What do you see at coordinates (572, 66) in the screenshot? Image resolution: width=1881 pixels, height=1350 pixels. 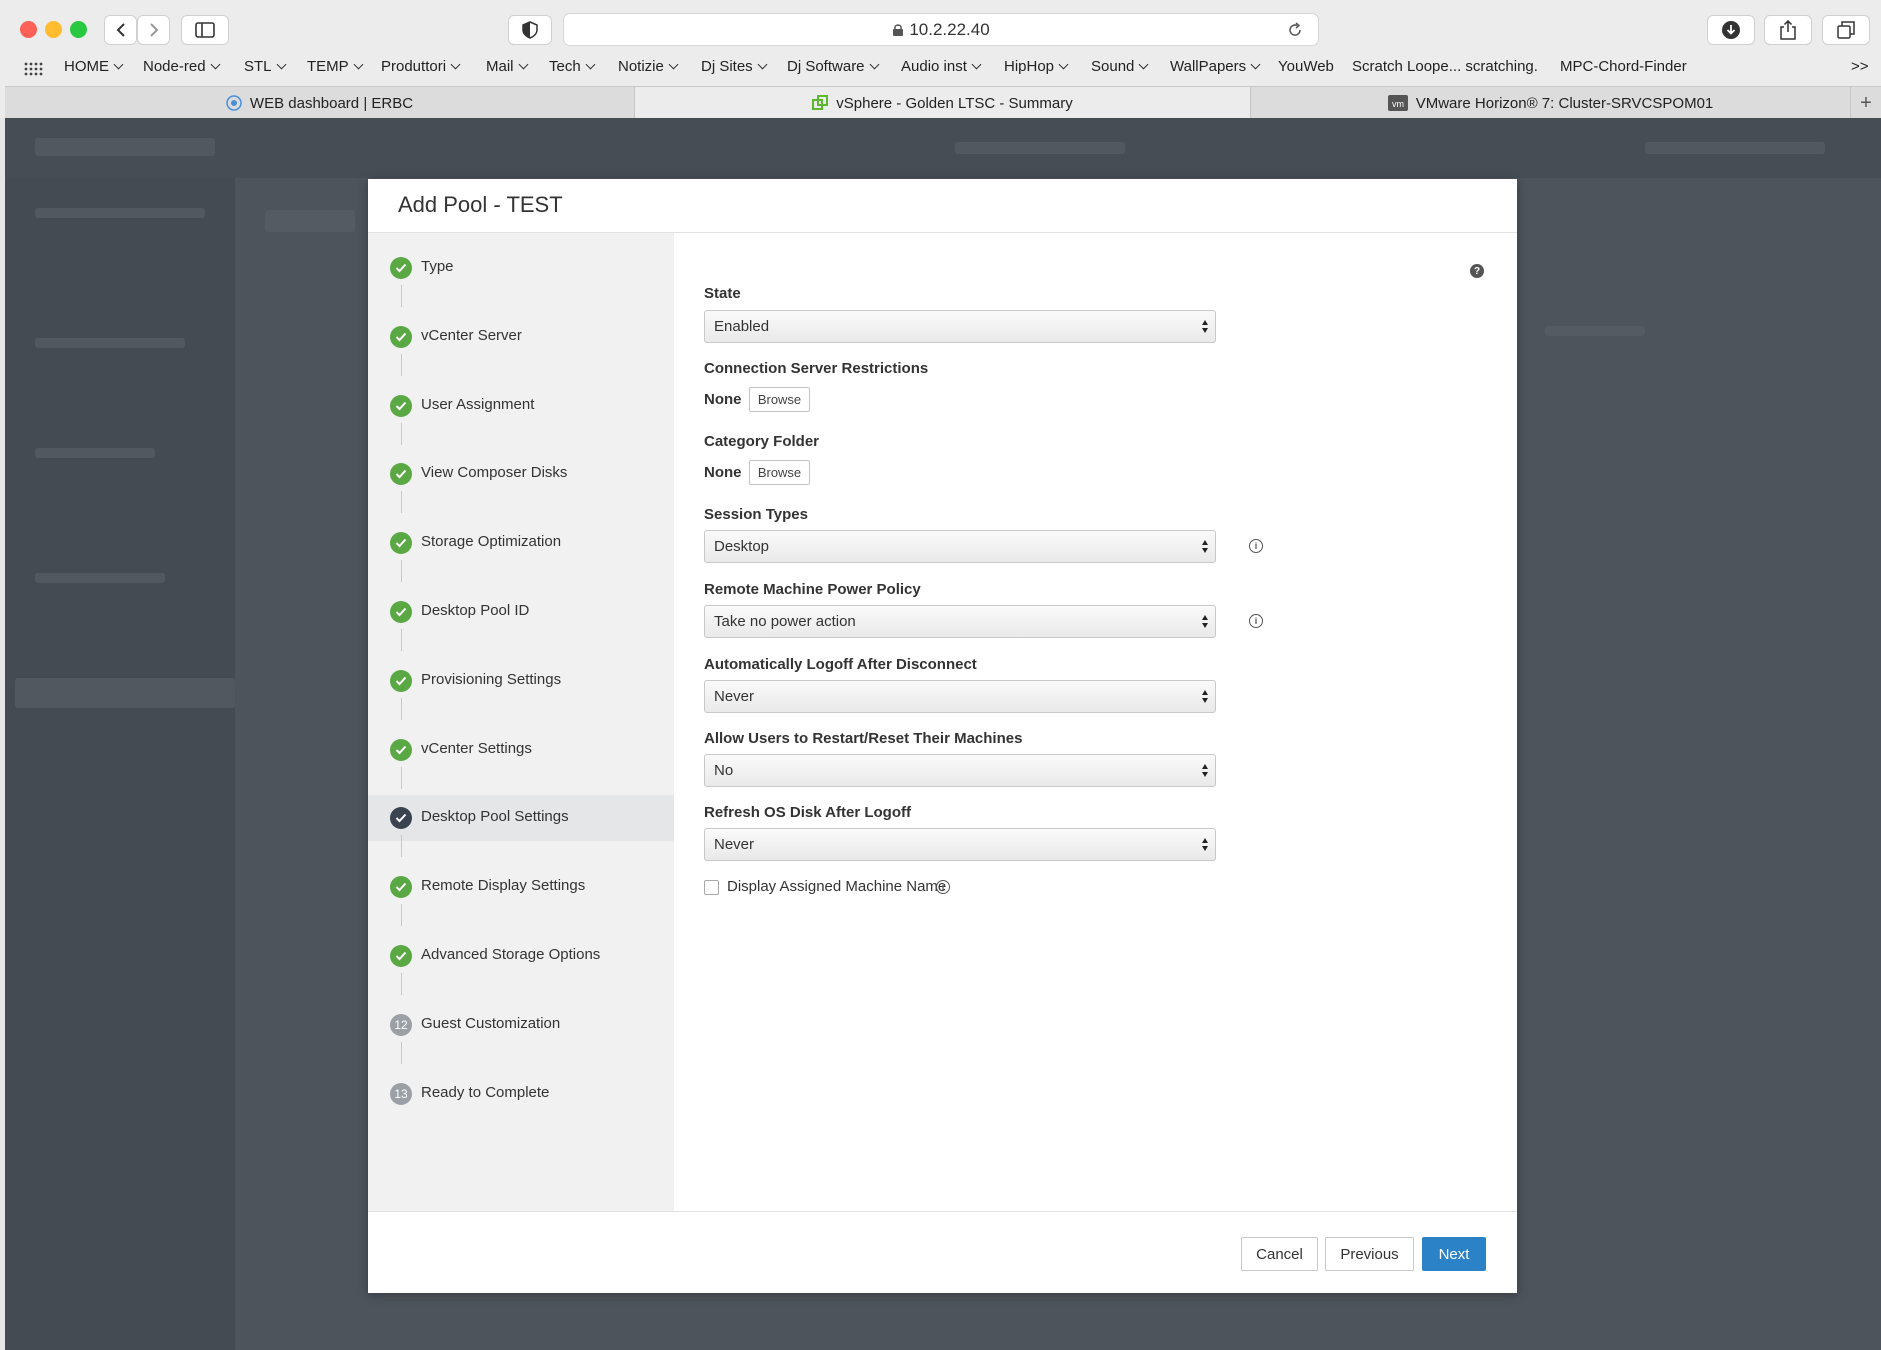 I see `bookmark-tech: Tech` at bounding box center [572, 66].